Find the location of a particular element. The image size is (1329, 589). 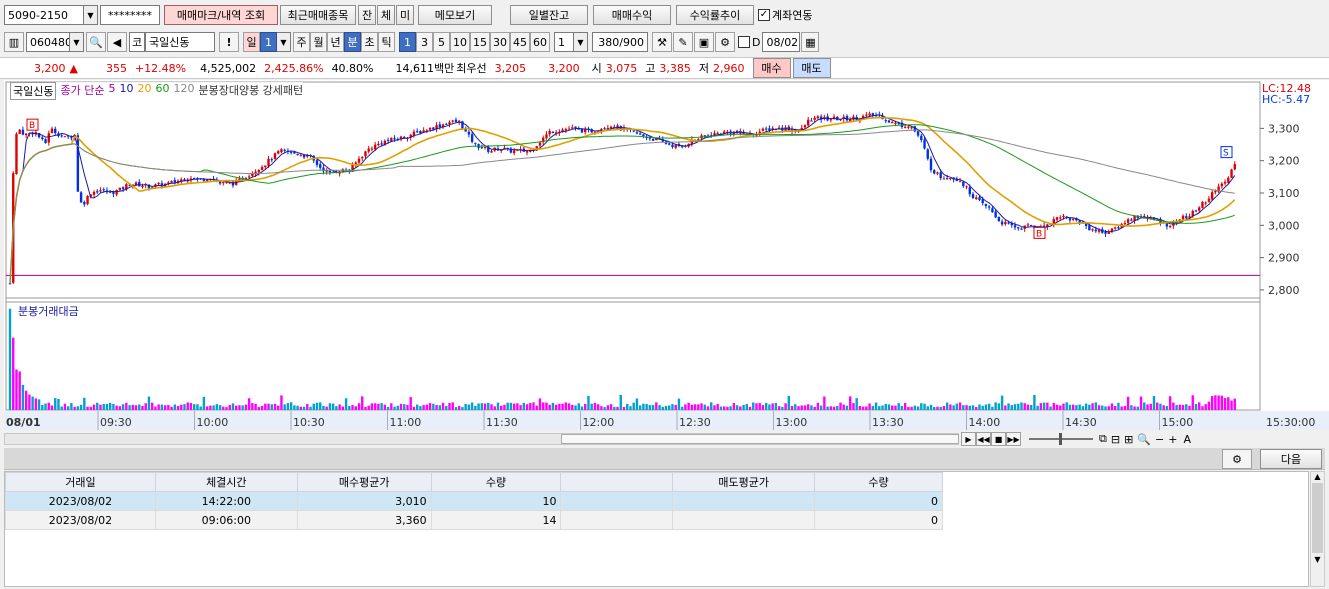

password-input: ******** is located at coordinates (130, 15).